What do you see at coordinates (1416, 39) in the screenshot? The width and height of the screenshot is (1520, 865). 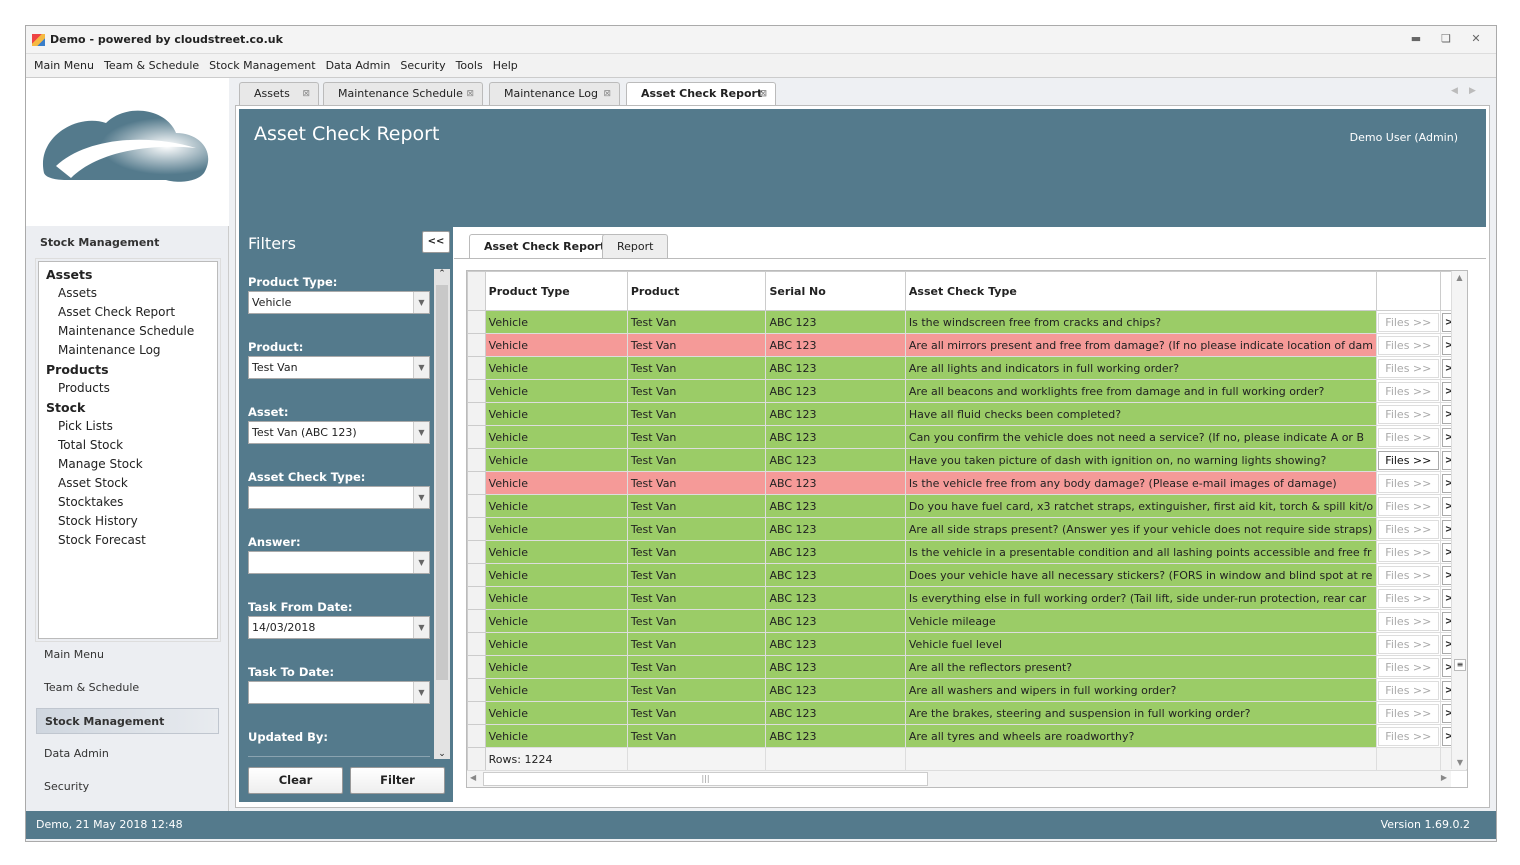 I see `minimize-button: ▬` at bounding box center [1416, 39].